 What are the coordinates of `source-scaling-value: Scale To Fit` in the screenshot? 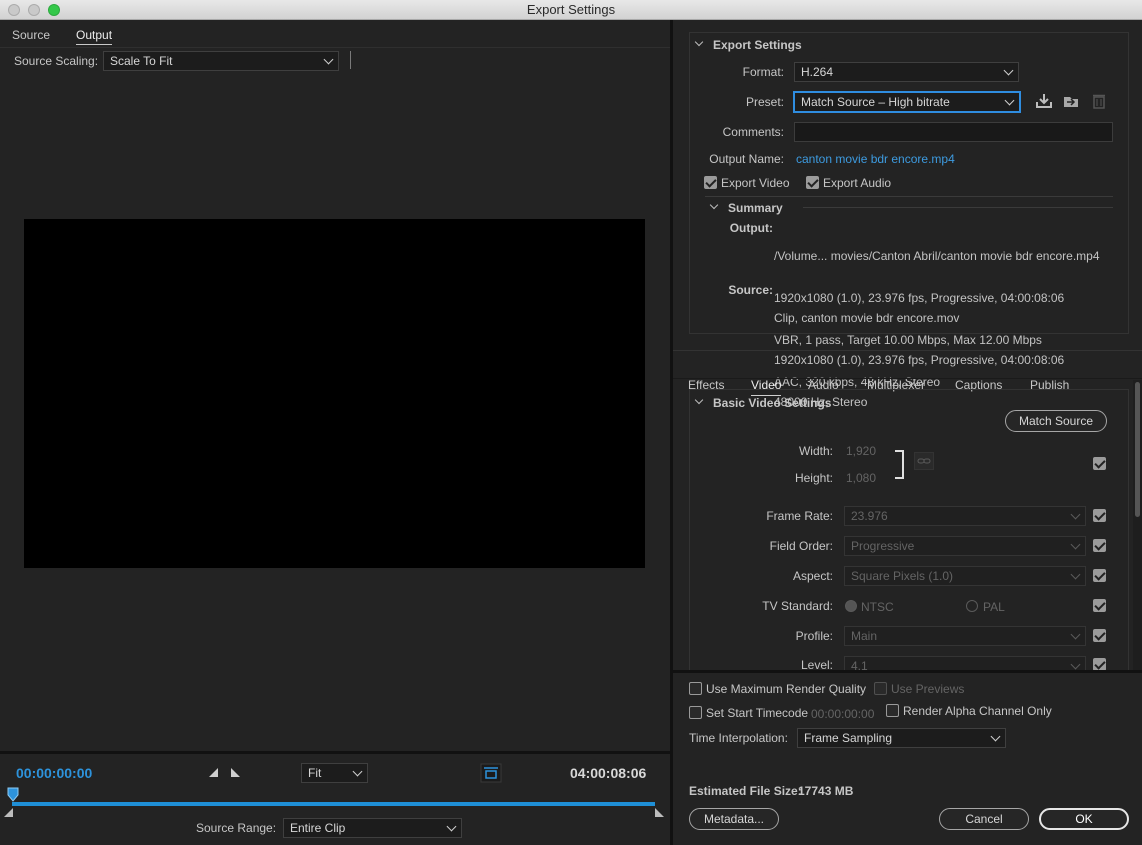 It's located at (141, 61).